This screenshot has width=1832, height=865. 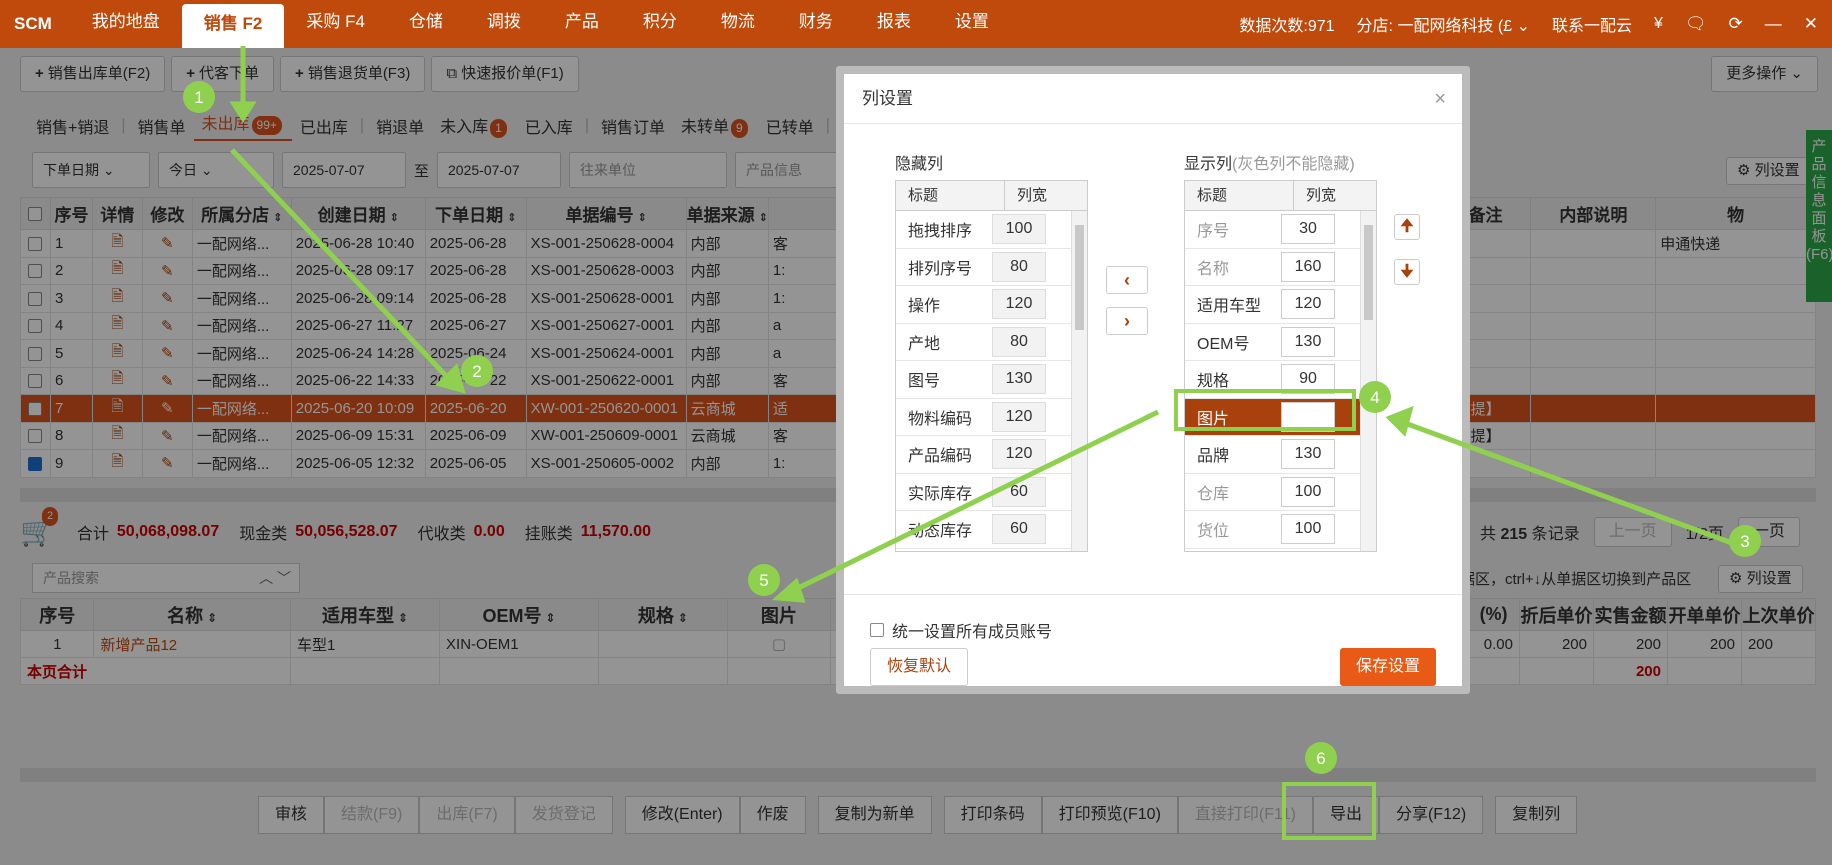 I want to click on currency-icon: ¥, so click(x=1658, y=24).